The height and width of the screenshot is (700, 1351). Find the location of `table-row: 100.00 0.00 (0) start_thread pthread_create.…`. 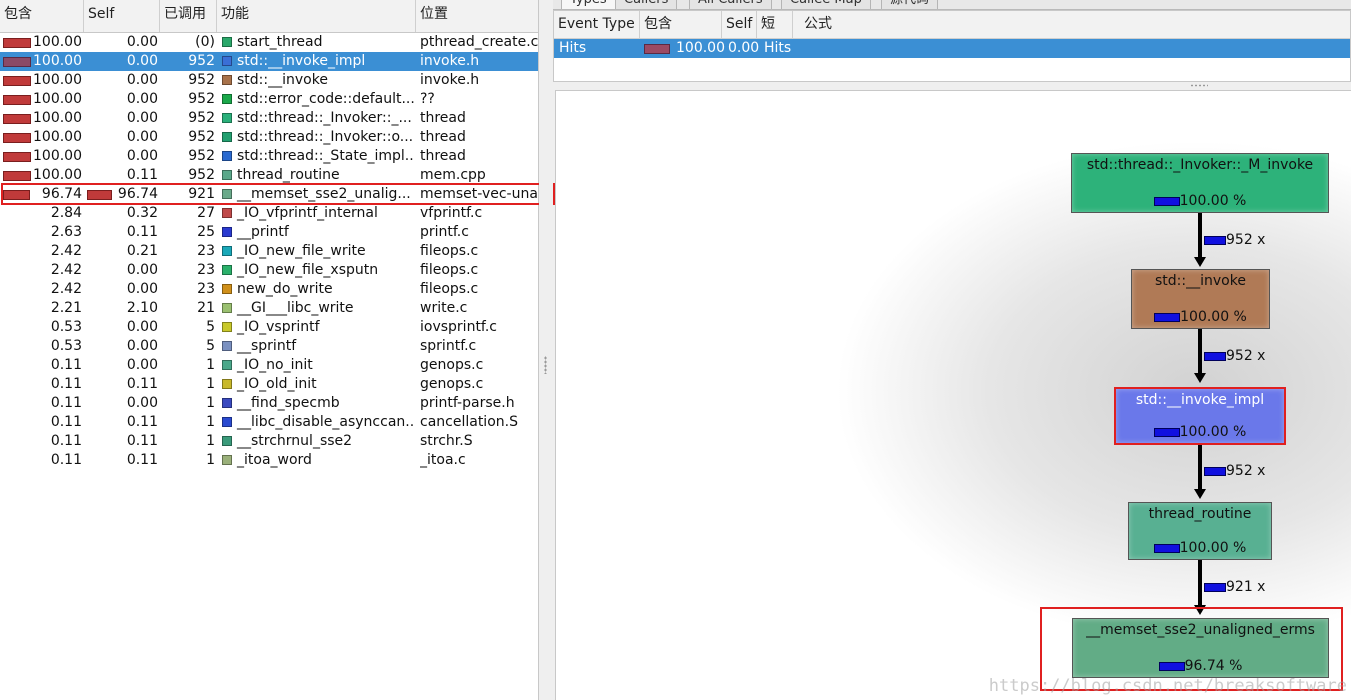

table-row: 100.00 0.00 (0) start_thread pthread_create.… is located at coordinates (269, 42).